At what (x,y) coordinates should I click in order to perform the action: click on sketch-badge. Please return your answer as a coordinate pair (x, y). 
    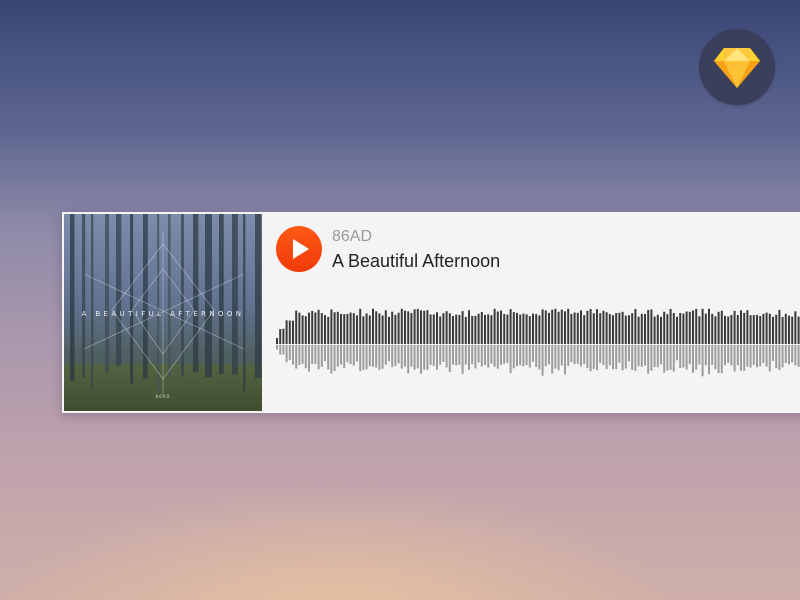
    Looking at the image, I should click on (737, 67).